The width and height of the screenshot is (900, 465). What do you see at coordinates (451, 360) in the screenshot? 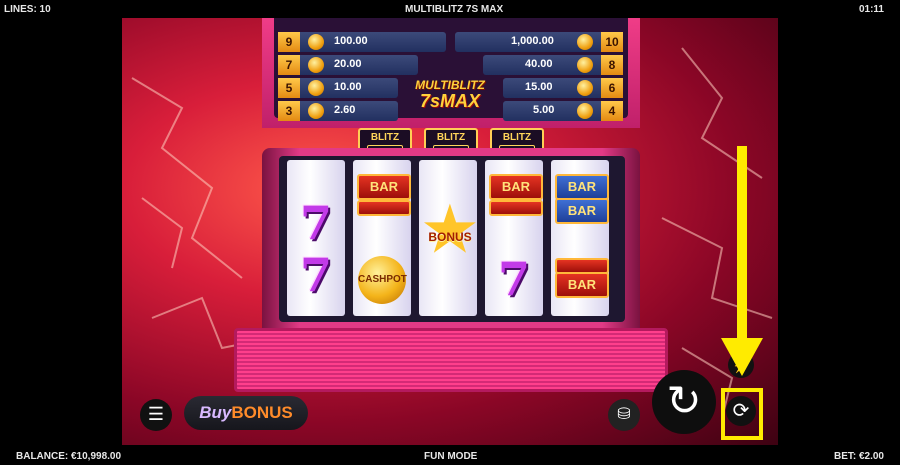
I see `cabinet-speaker-grill` at bounding box center [451, 360].